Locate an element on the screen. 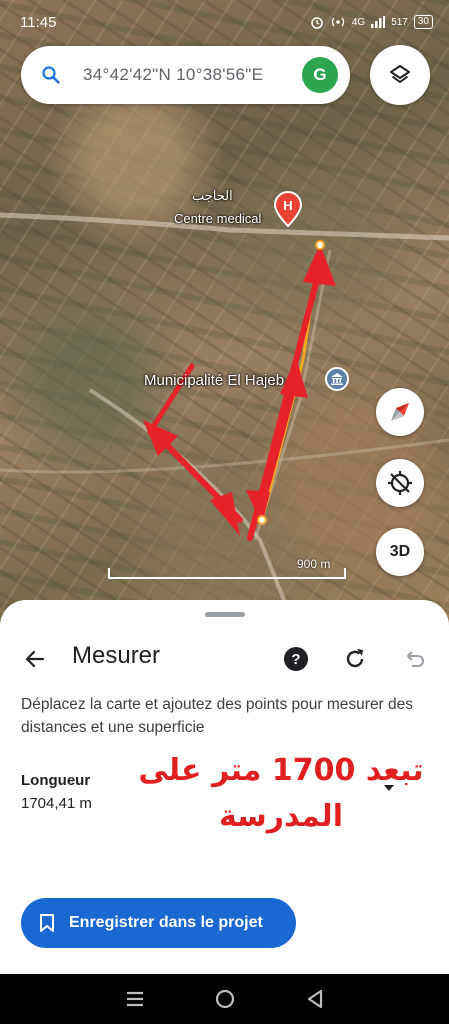 Image resolution: width=449 pixels, height=1024 pixels. scale-label: 900 m is located at coordinates (314, 564).